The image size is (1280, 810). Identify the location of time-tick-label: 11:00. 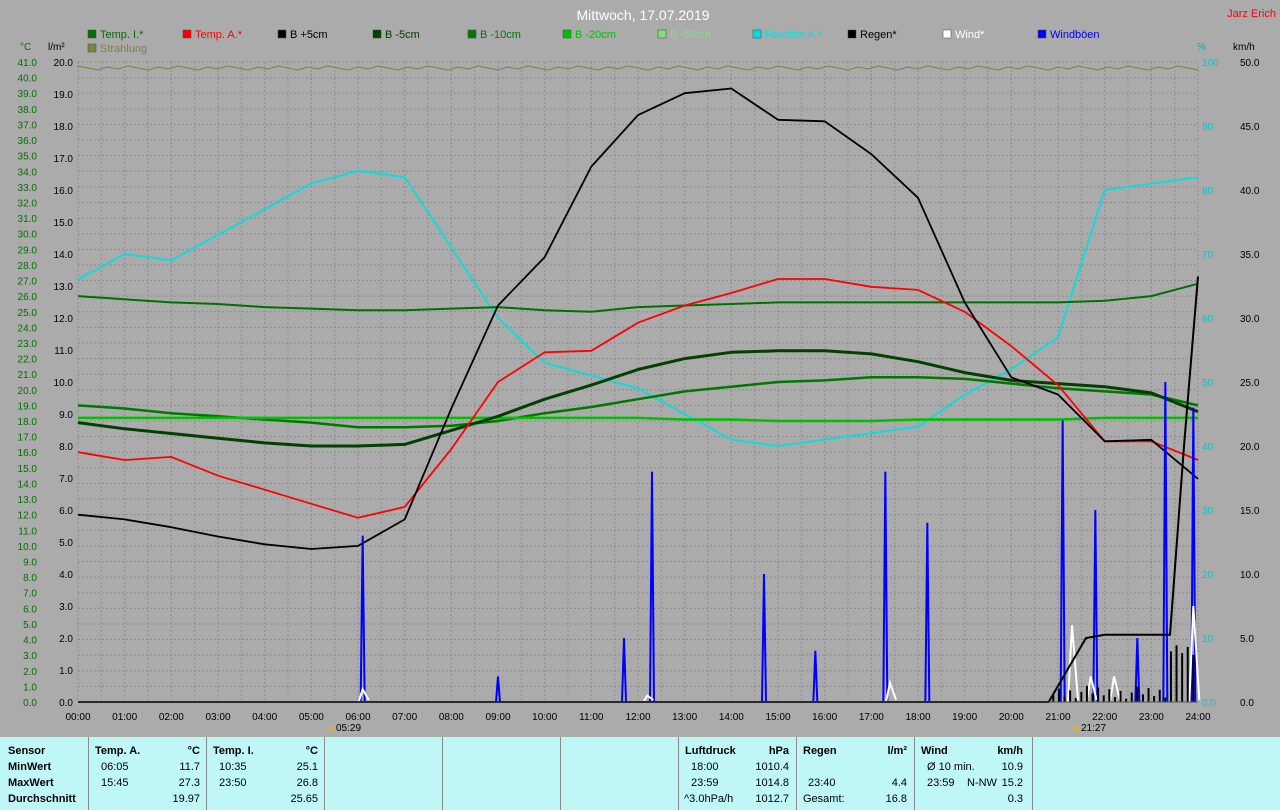
(591, 717).